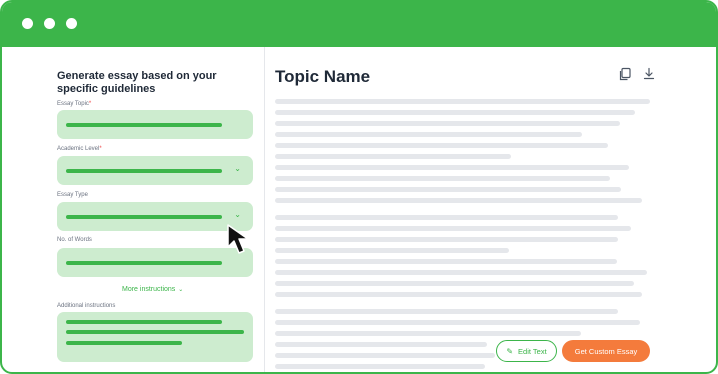 The image size is (718, 374). Describe the element at coordinates (152, 289) in the screenshot. I see `more-instructions-link: More instructions ⌄` at that location.